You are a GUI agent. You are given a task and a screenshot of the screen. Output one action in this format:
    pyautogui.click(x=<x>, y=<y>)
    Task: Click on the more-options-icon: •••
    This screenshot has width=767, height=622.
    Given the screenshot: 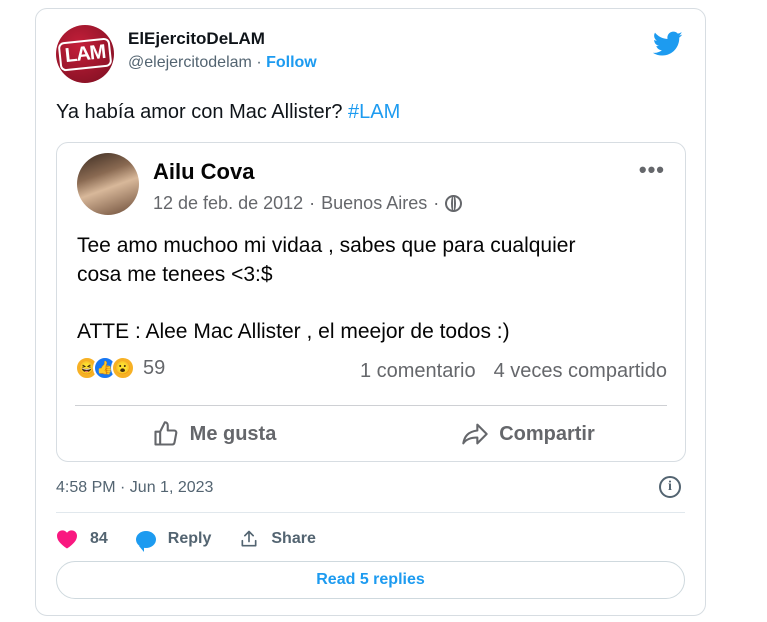 What is the action you would take?
    pyautogui.click(x=652, y=170)
    